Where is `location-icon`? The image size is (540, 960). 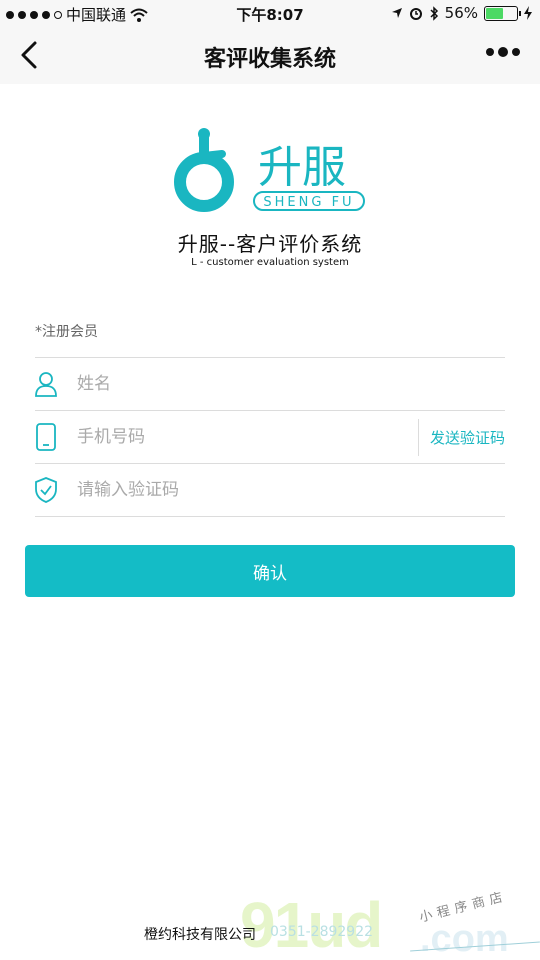 location-icon is located at coordinates (396, 13).